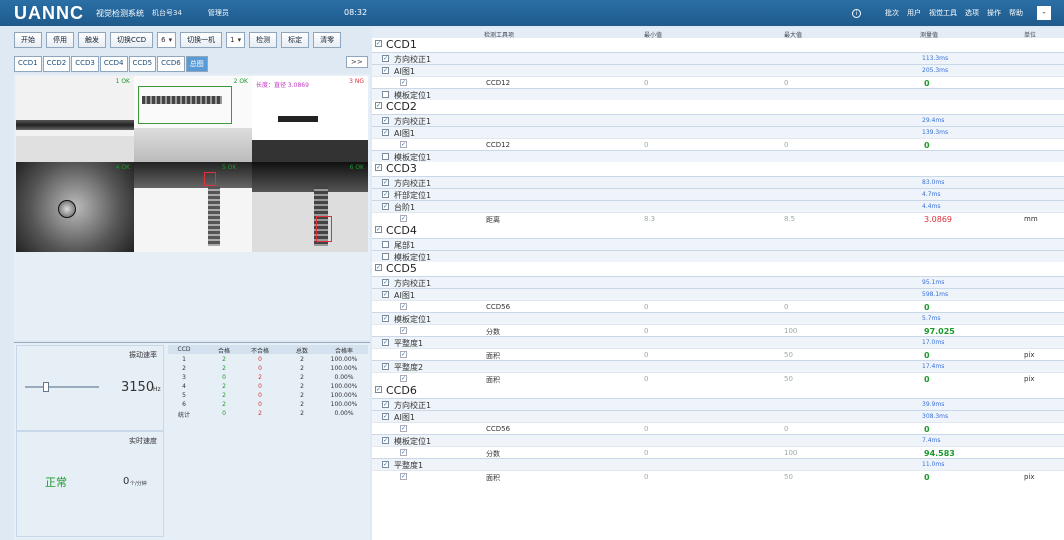 This screenshot has width=1064, height=540. Describe the element at coordinates (357, 62) in the screenshot. I see `expand-button: >>` at that location.